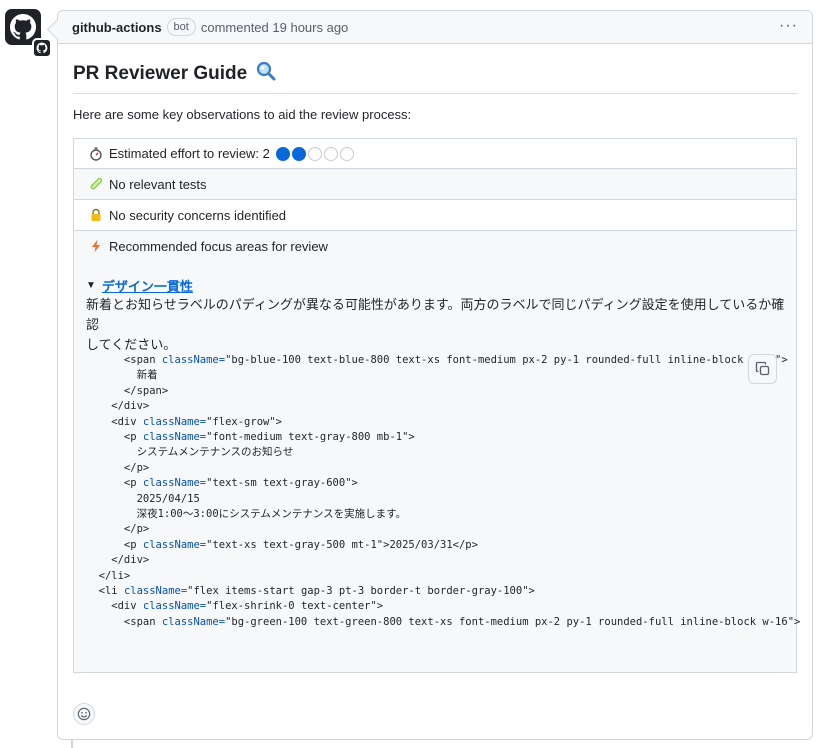 Image resolution: width=824 pixels, height=748 pixels. I want to click on add-reaction-button, so click(84, 714).